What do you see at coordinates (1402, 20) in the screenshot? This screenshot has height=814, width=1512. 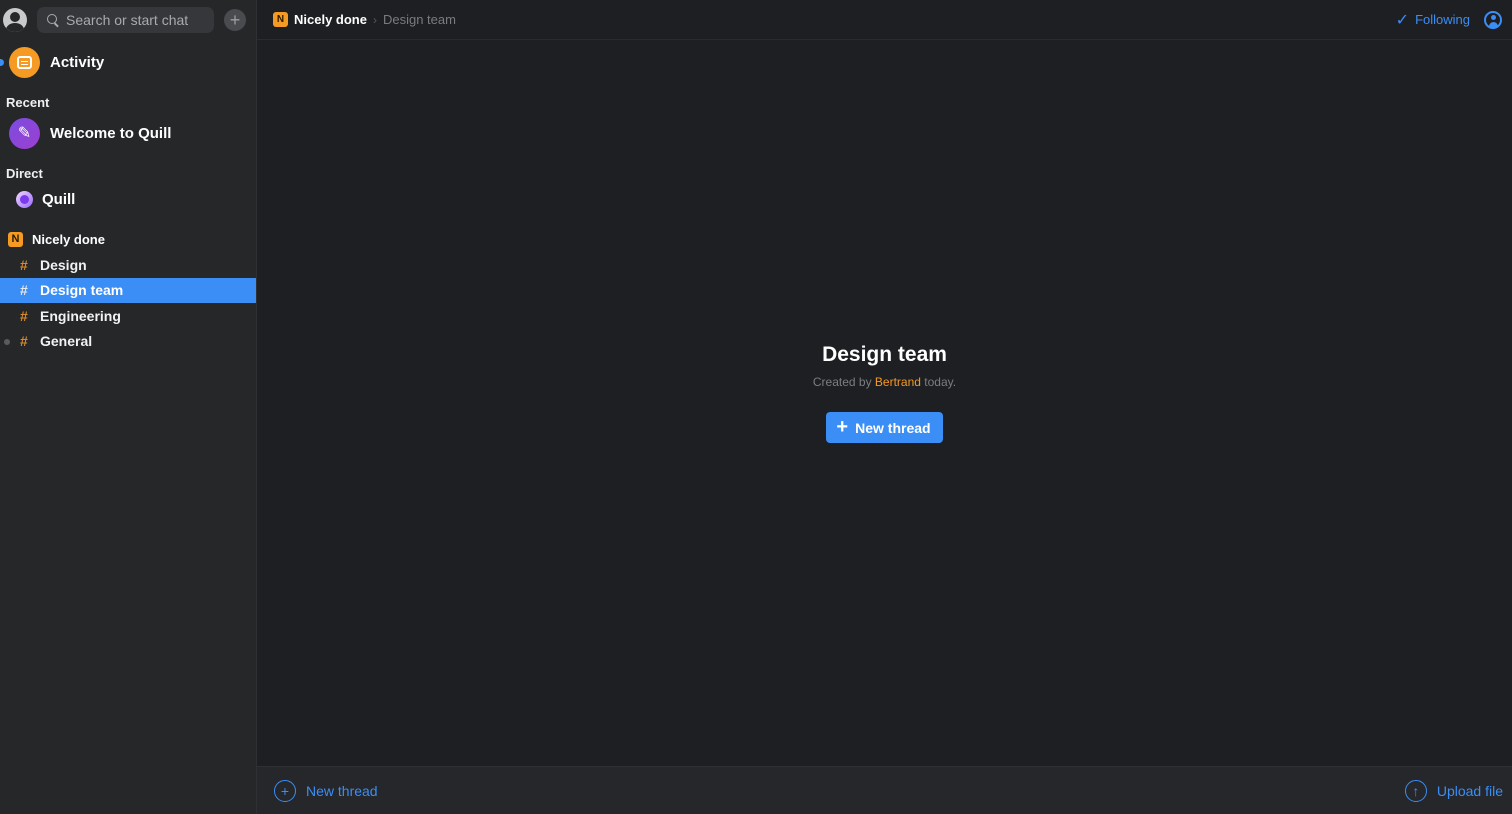 I see `checkmark-icon: ✓` at bounding box center [1402, 20].